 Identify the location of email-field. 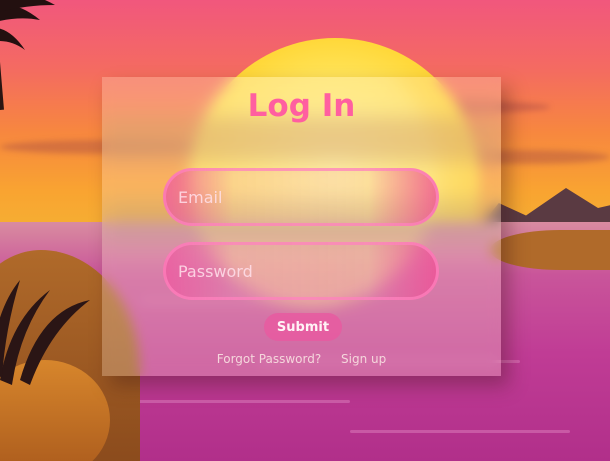
(301, 197).